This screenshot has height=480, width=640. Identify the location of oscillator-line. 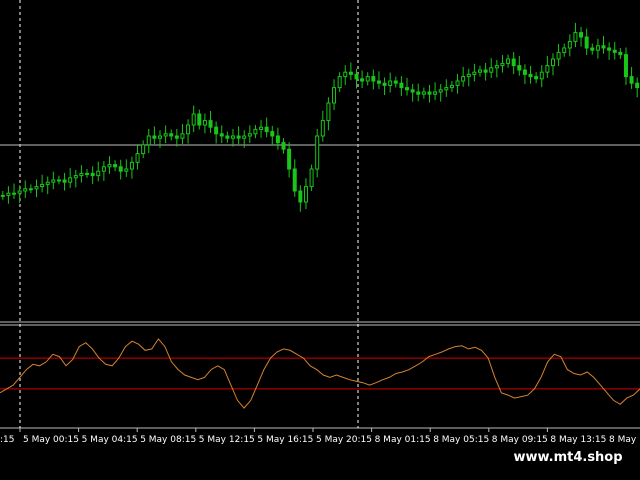
(320, 373).